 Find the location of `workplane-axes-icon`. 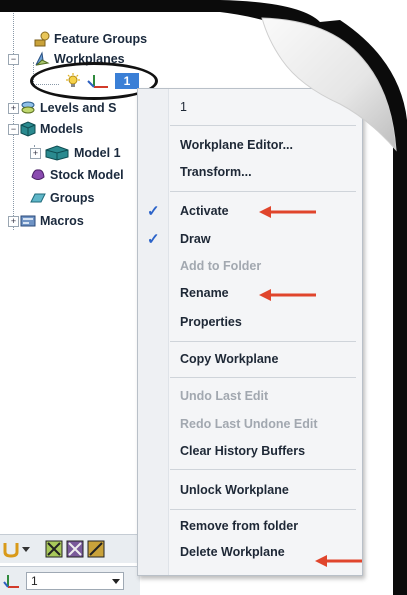

workplane-axes-icon is located at coordinates (12, 581).